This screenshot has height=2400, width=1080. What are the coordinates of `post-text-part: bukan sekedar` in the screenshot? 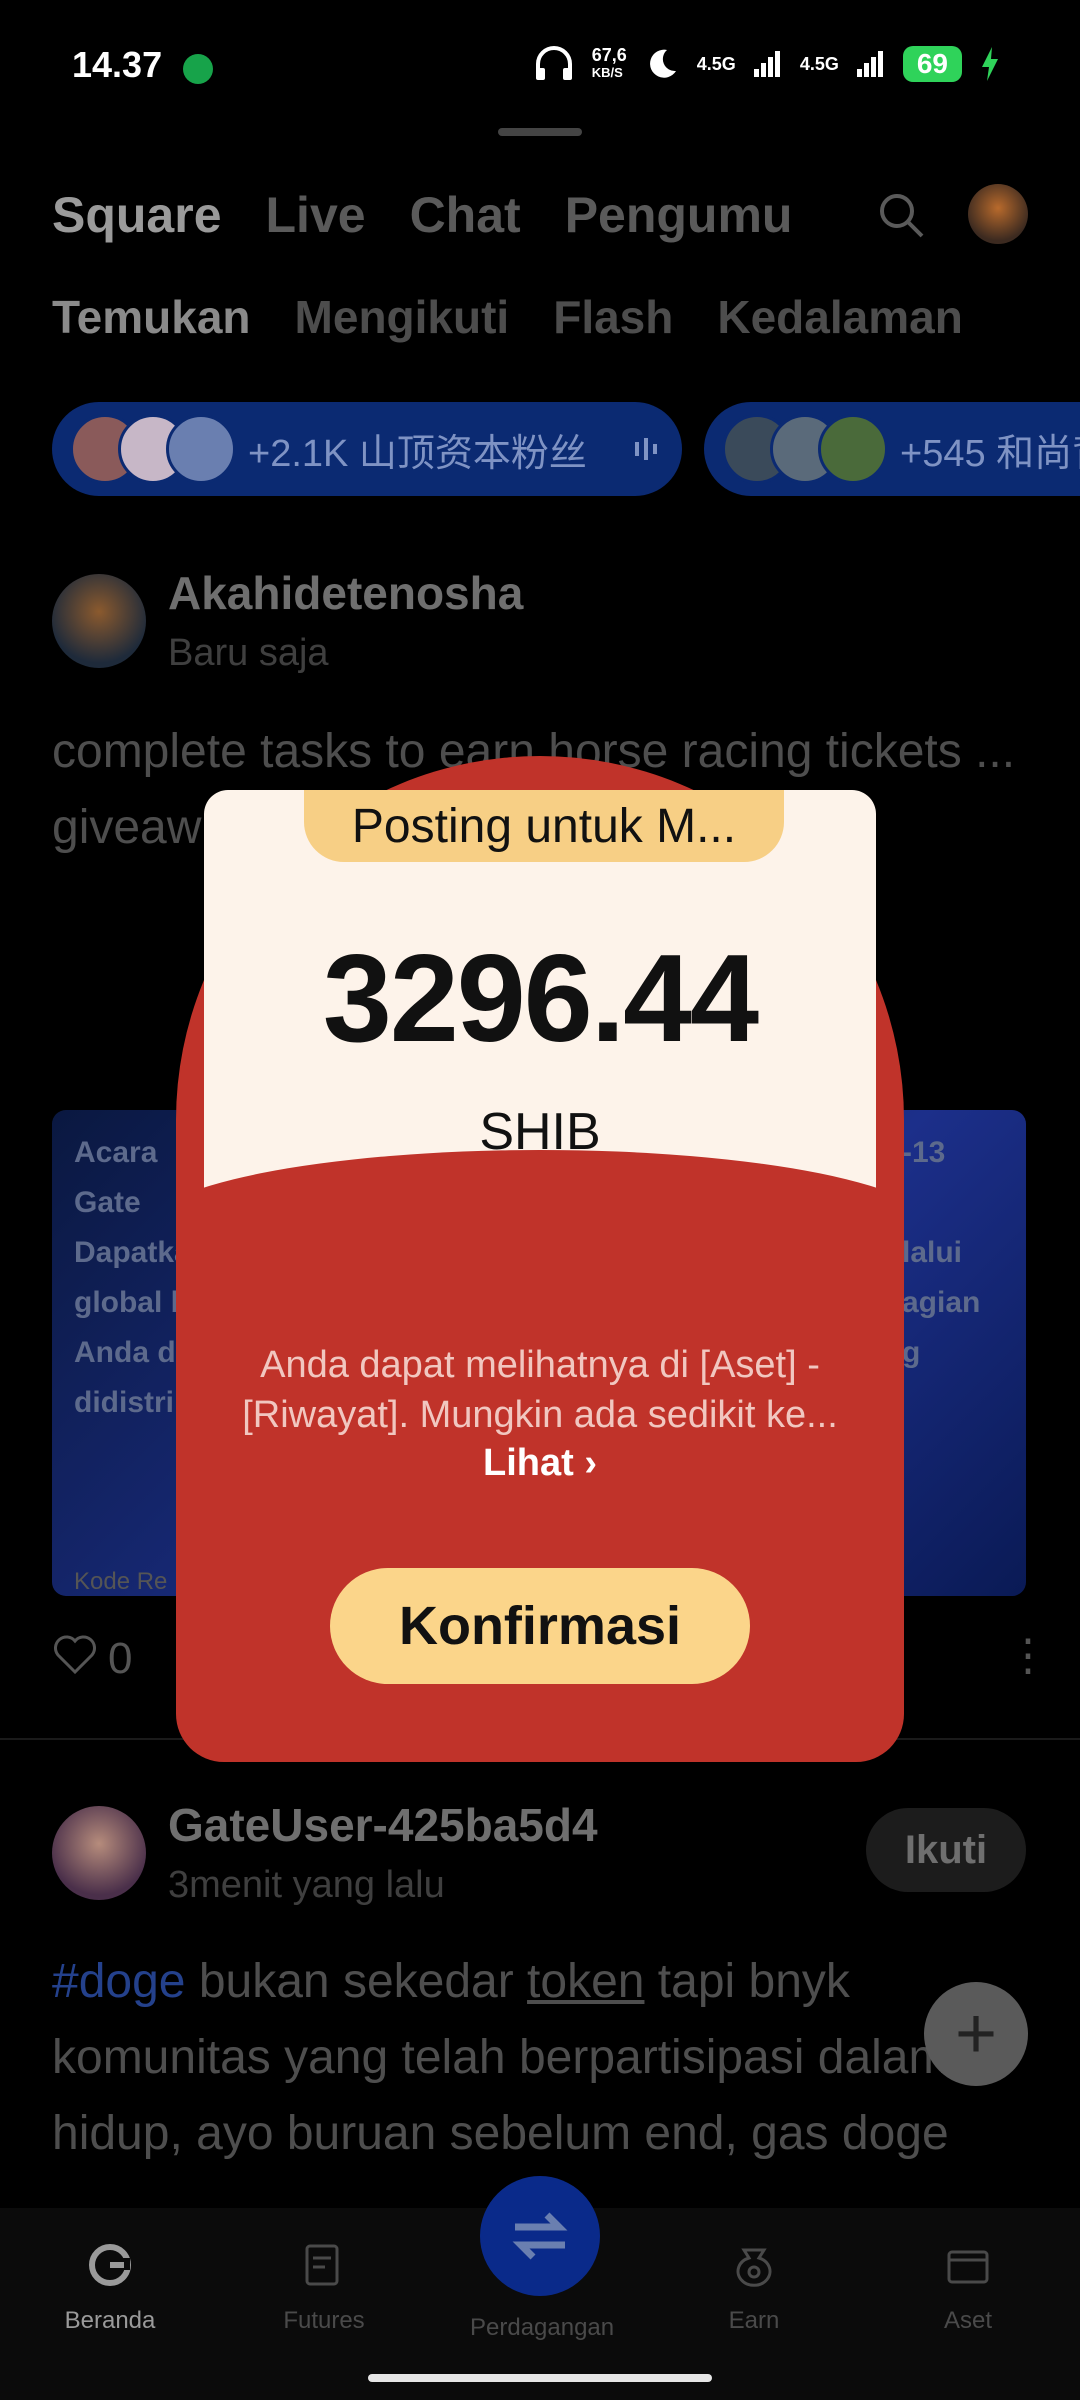 It's located at (356, 1981).